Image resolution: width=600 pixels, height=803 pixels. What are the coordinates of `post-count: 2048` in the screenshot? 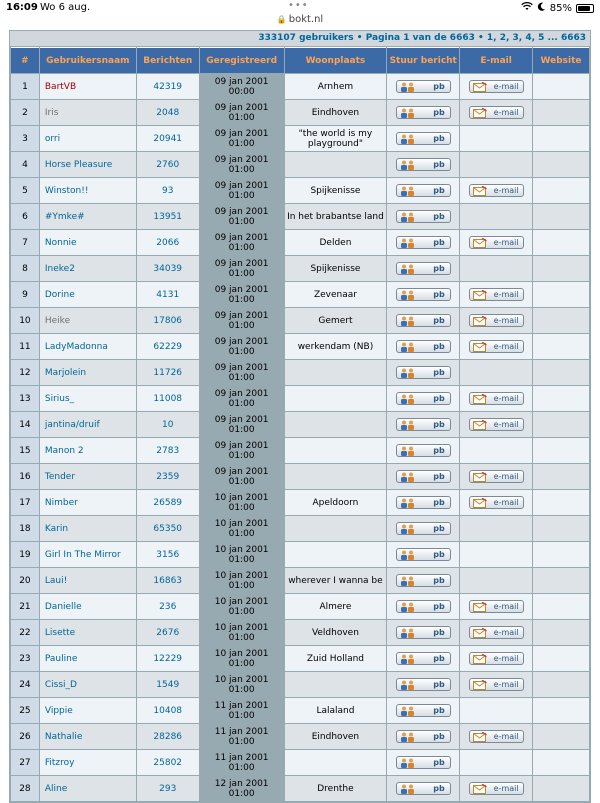 It's located at (167, 112).